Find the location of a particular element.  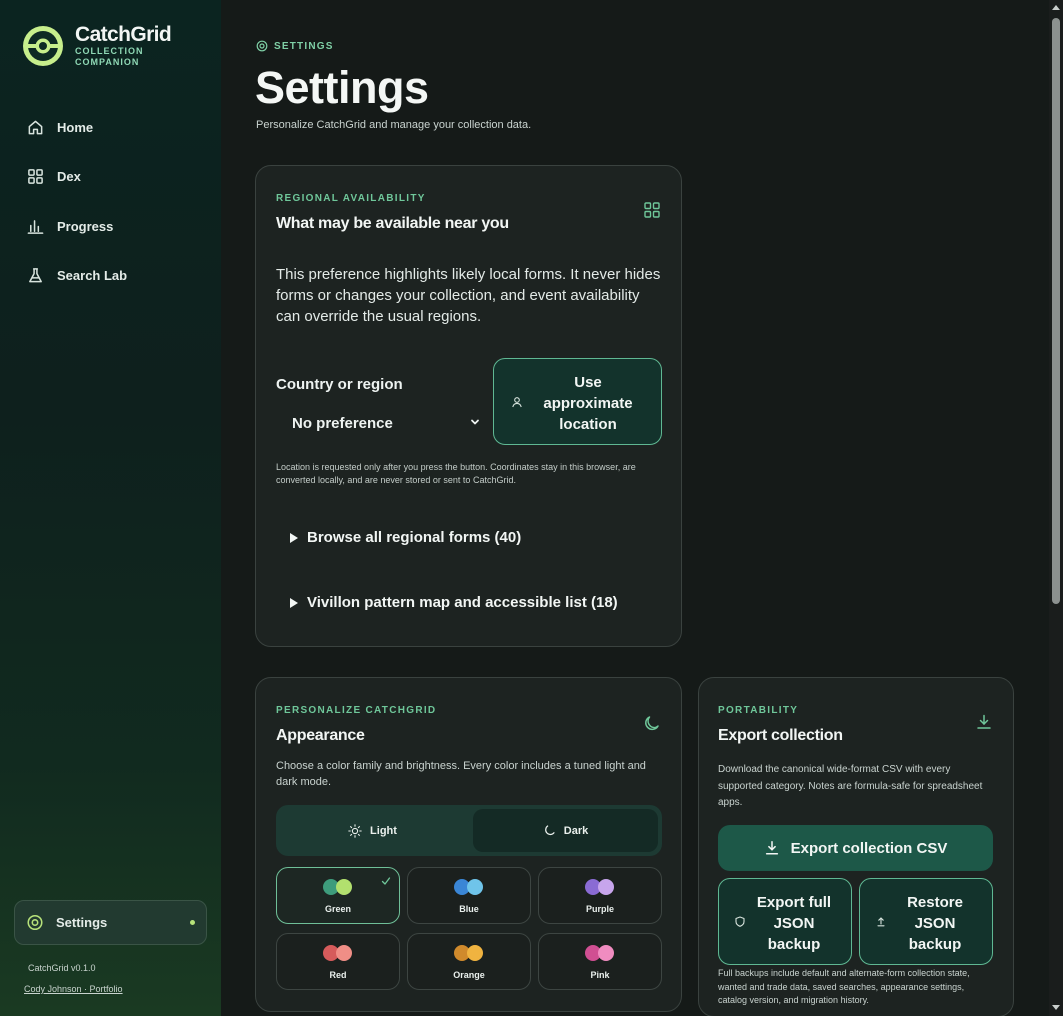

sidebar-item-label: Progress is located at coordinates (85, 226).